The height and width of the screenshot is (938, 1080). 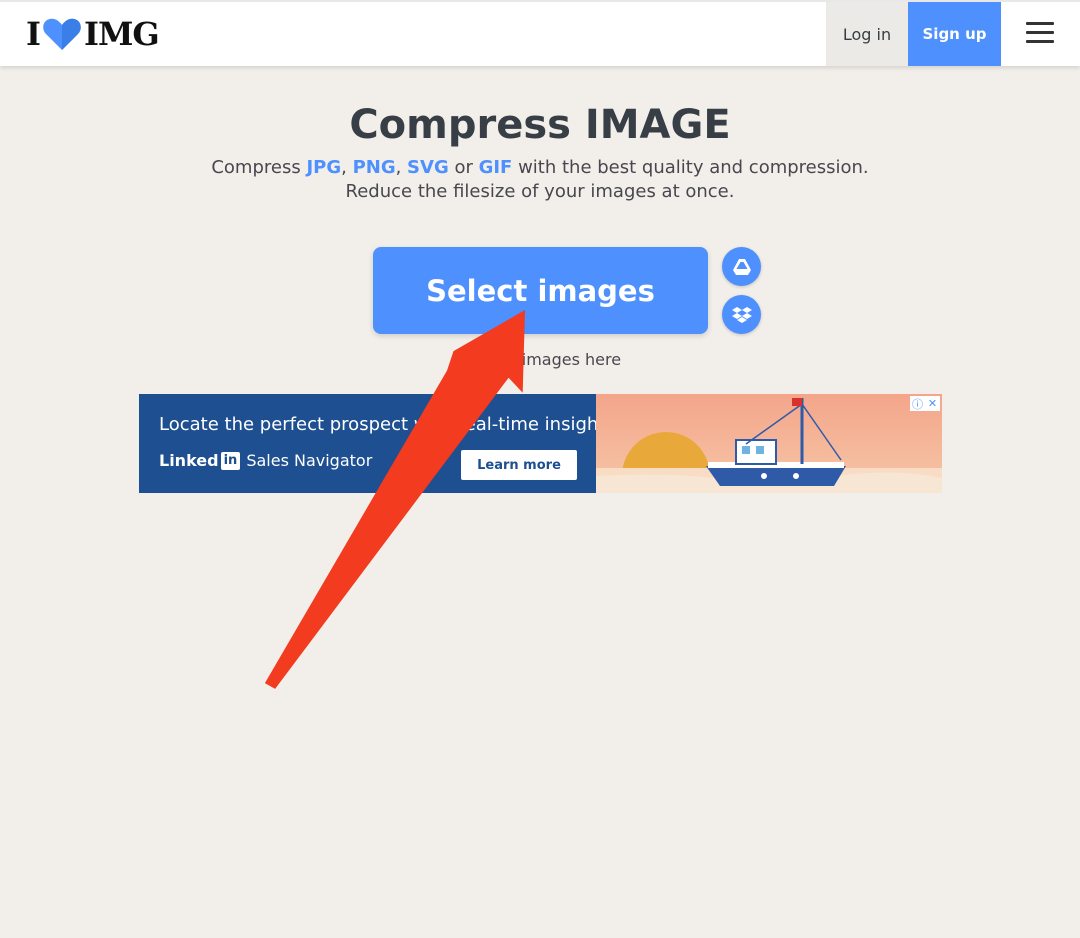 What do you see at coordinates (496, 167) in the screenshot?
I see `format-link-gif: GIF` at bounding box center [496, 167].